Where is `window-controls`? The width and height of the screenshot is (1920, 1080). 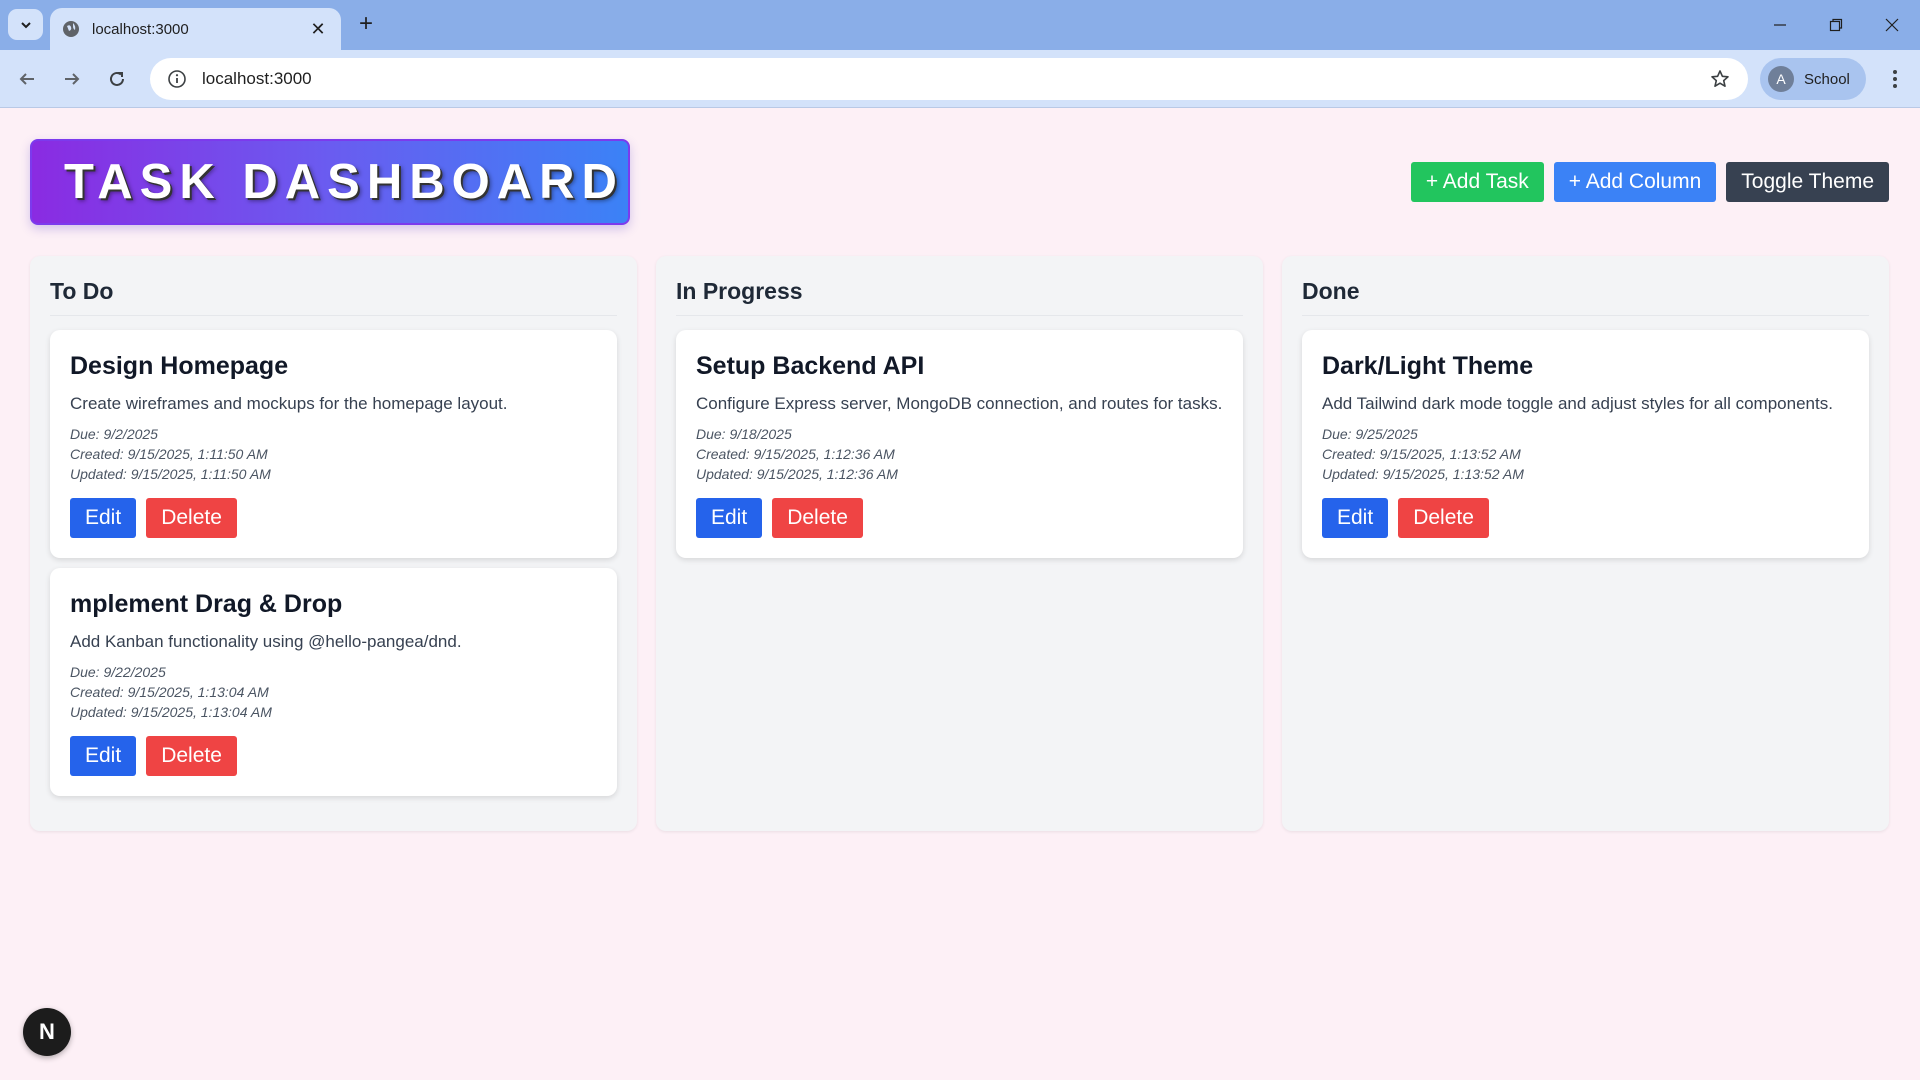
window-controls is located at coordinates (1836, 25).